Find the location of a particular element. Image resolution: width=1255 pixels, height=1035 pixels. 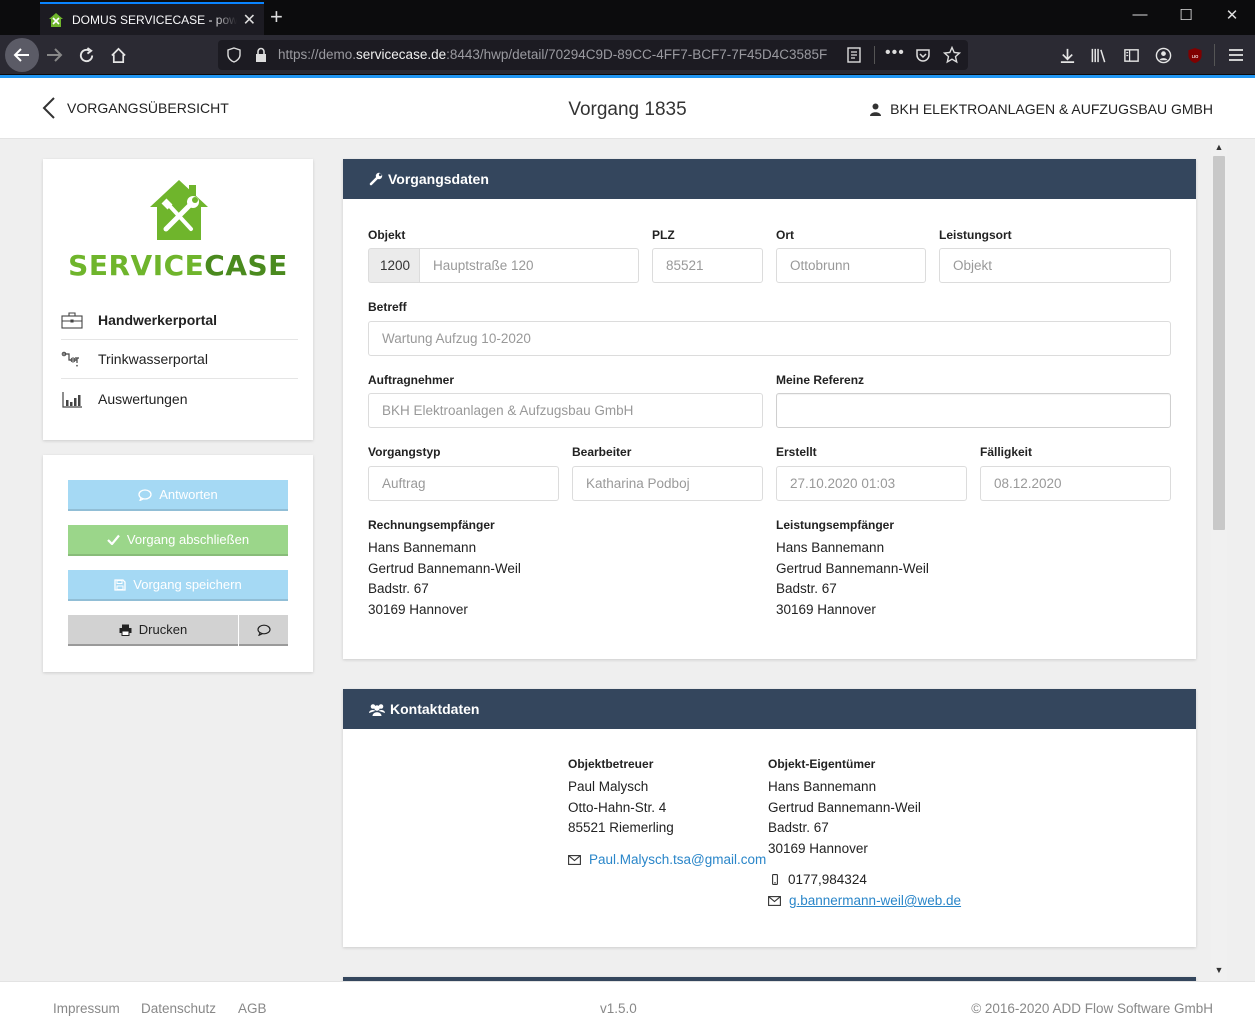

maximize-icon: ☐ is located at coordinates (1186, 15).